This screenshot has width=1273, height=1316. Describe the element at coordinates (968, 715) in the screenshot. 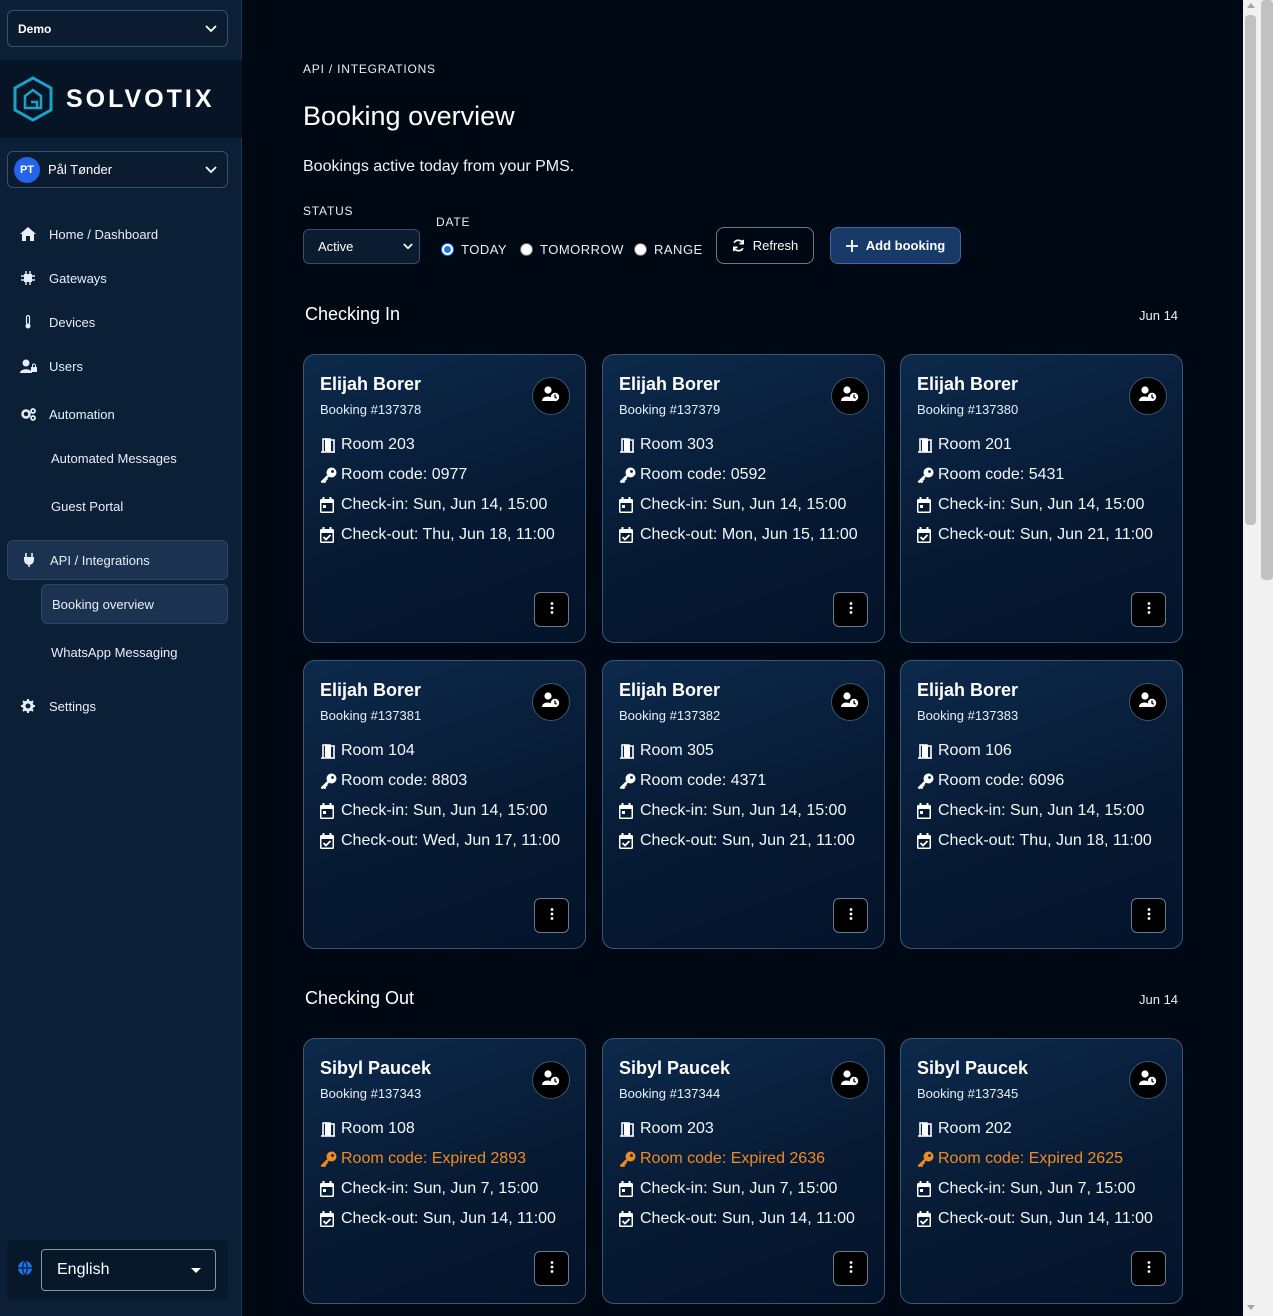

I see `booking-number: Booking #137383` at that location.